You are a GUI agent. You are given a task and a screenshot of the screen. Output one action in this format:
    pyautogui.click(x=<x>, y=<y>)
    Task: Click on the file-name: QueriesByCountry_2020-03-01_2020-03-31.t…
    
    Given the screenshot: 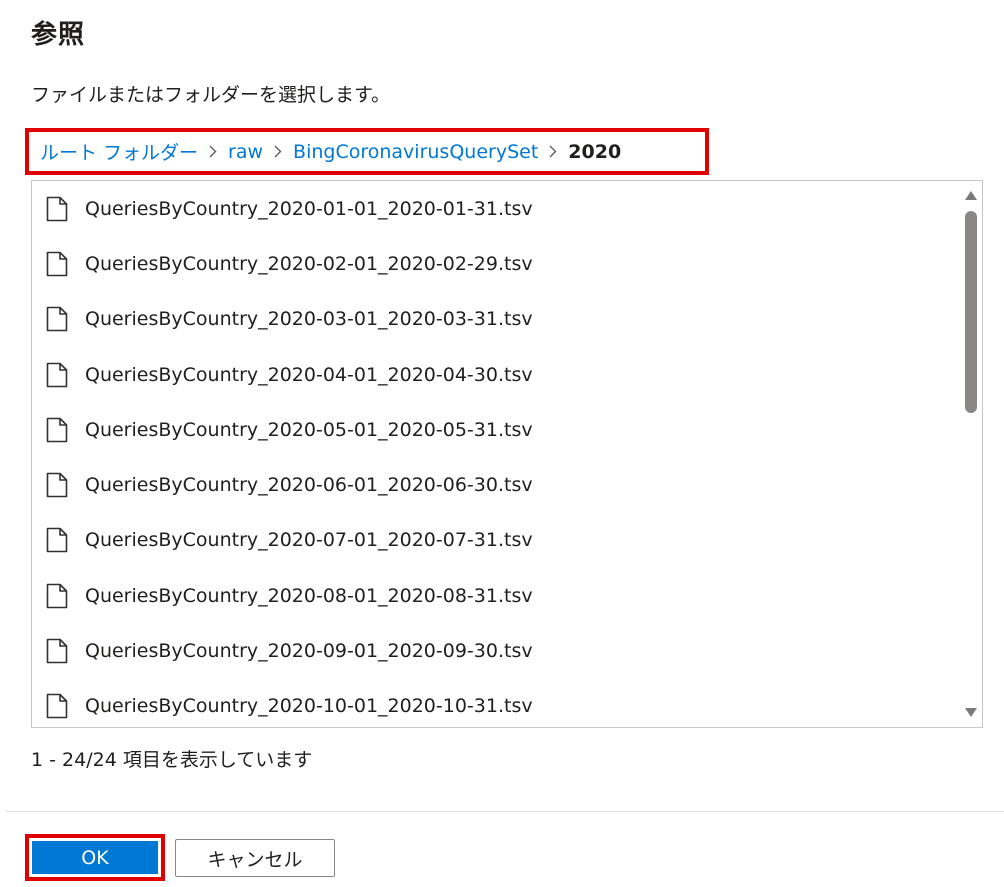 What is the action you would take?
    pyautogui.click(x=309, y=319)
    